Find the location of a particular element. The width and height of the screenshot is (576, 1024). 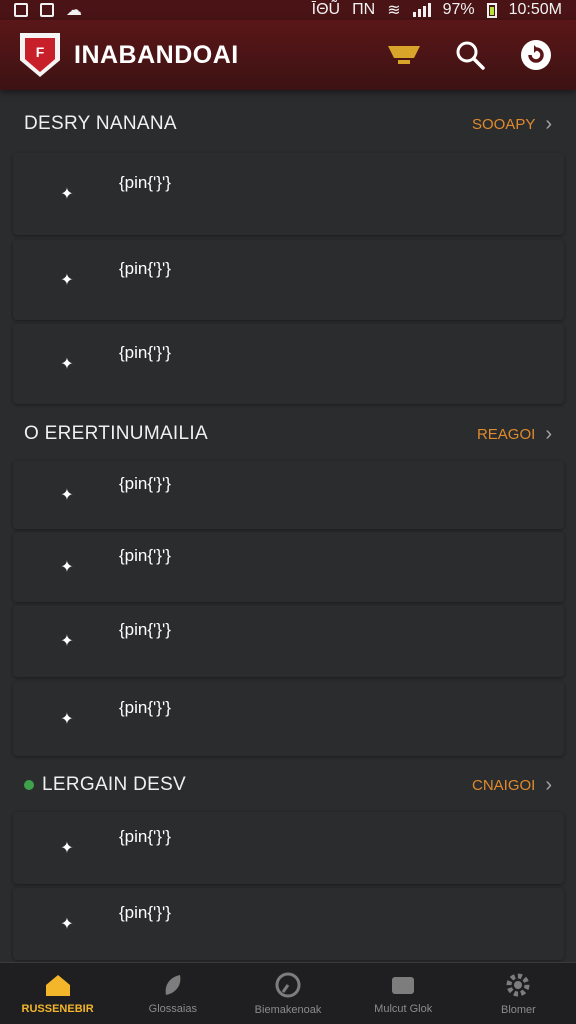

logo-letter: F is located at coordinates (40, 55).